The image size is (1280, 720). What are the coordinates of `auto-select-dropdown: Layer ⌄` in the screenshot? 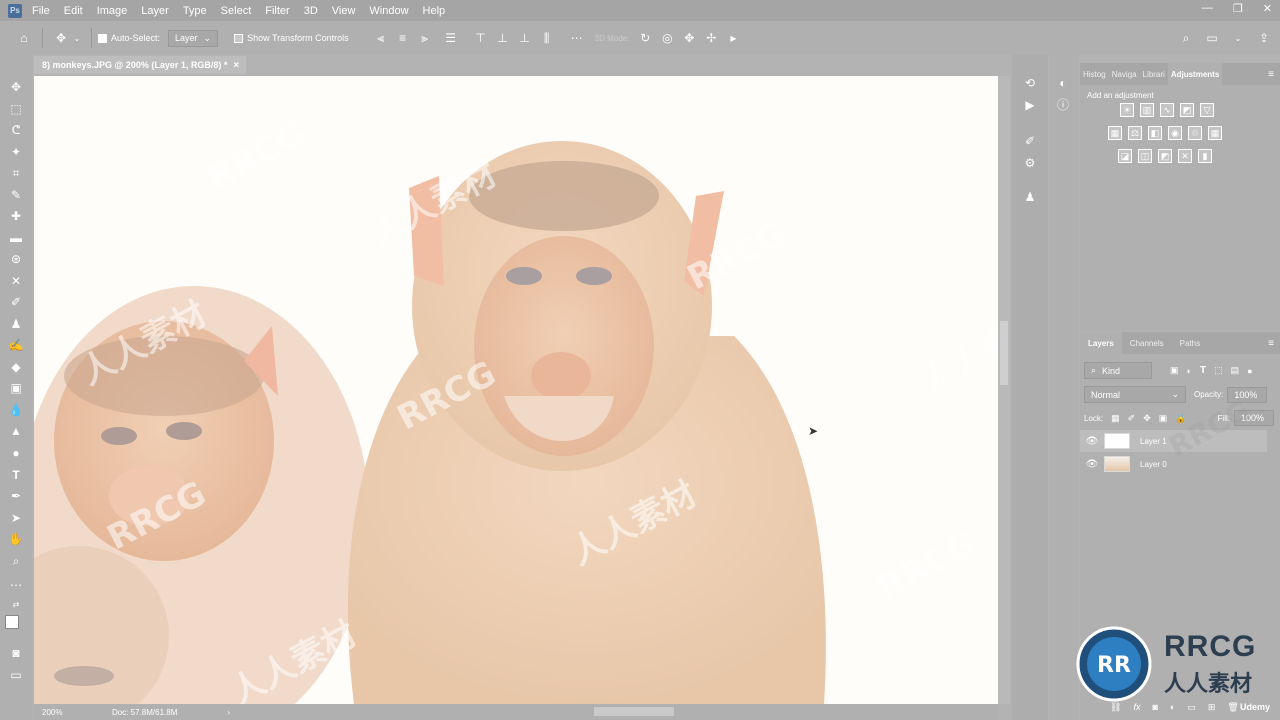 It's located at (193, 38).